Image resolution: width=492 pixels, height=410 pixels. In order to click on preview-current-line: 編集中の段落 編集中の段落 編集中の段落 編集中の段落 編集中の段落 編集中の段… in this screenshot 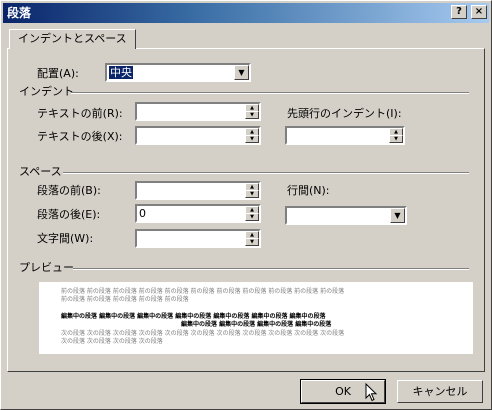, I will do `click(193, 316)`.